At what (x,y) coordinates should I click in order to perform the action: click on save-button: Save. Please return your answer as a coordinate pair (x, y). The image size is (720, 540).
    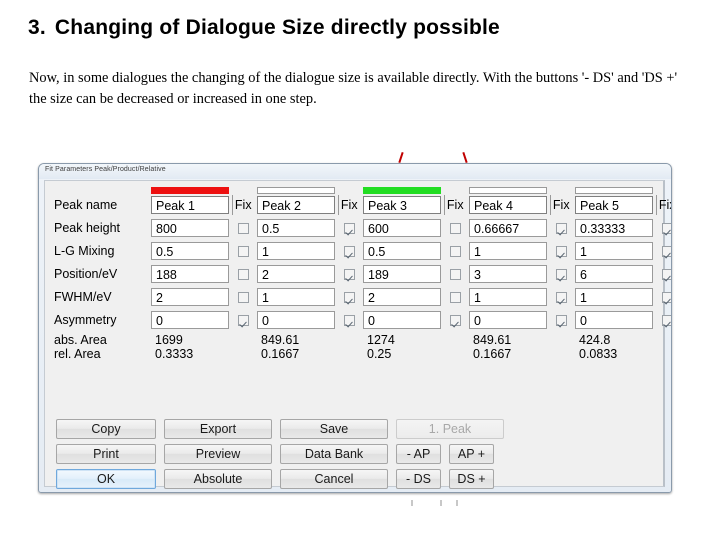
    Looking at the image, I should click on (334, 429).